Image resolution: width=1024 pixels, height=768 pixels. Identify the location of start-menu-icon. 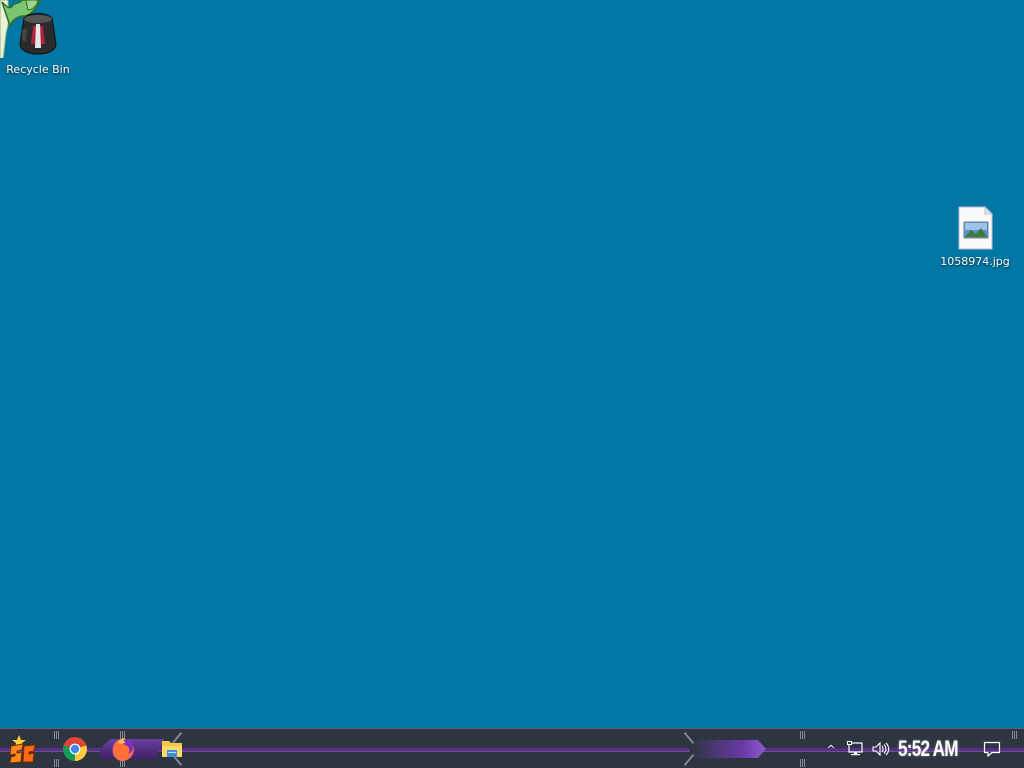
(22, 749).